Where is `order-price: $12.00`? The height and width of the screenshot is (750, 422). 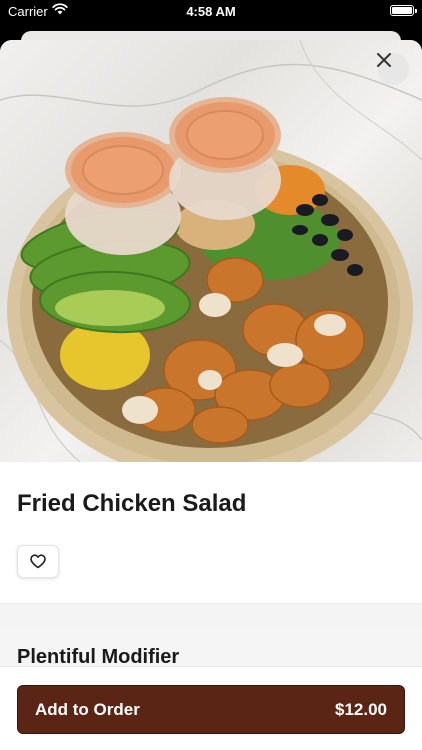
order-price: $12.00 is located at coordinates (361, 709).